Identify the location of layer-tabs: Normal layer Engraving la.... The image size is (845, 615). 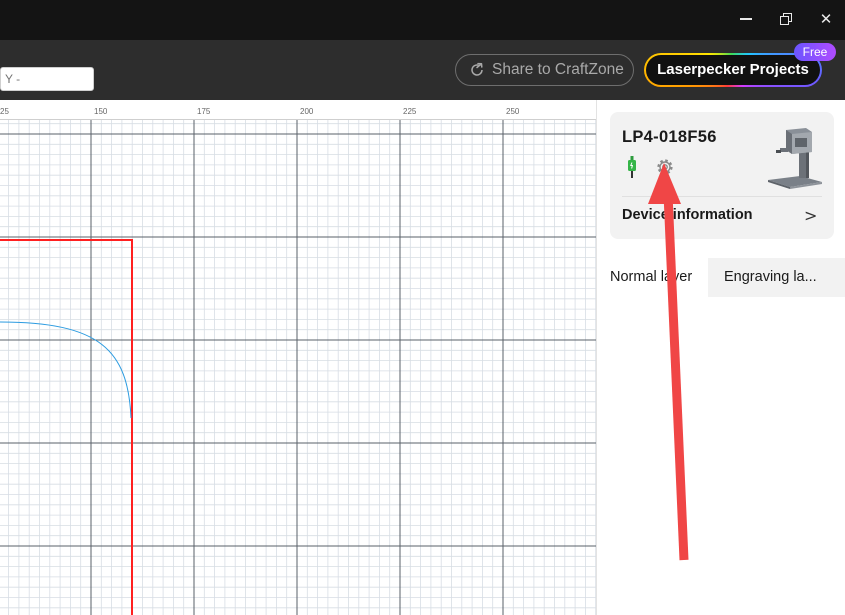
(721, 277).